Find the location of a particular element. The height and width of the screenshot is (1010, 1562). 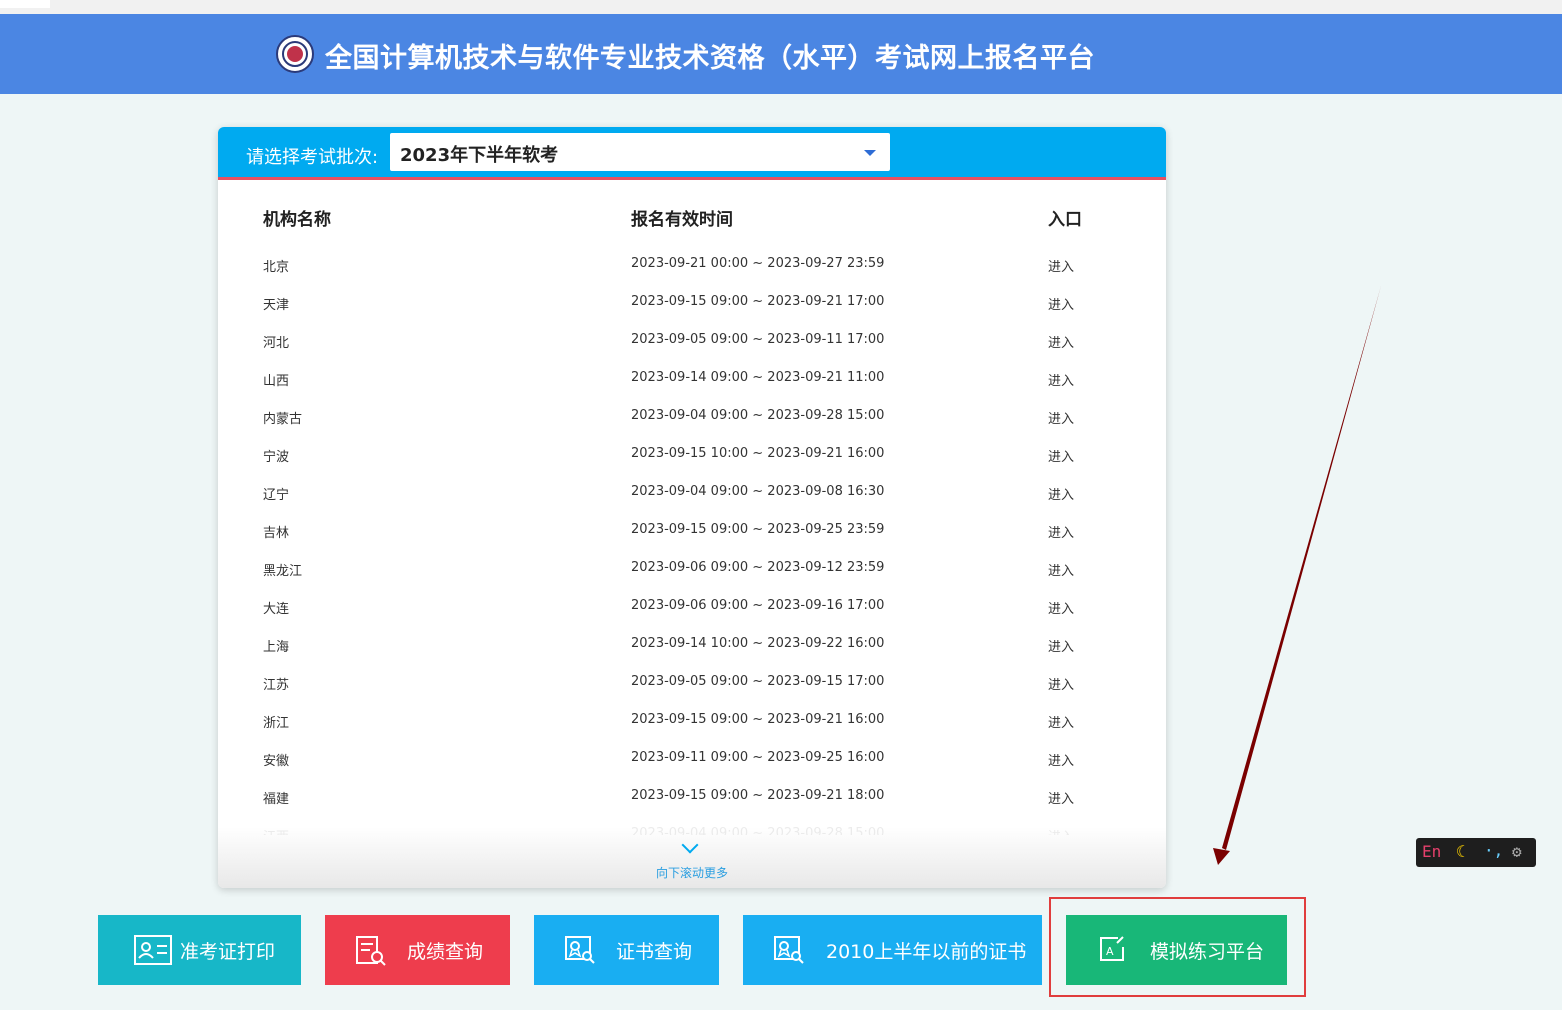

score-query-button: 成绩查询 is located at coordinates (417, 950).